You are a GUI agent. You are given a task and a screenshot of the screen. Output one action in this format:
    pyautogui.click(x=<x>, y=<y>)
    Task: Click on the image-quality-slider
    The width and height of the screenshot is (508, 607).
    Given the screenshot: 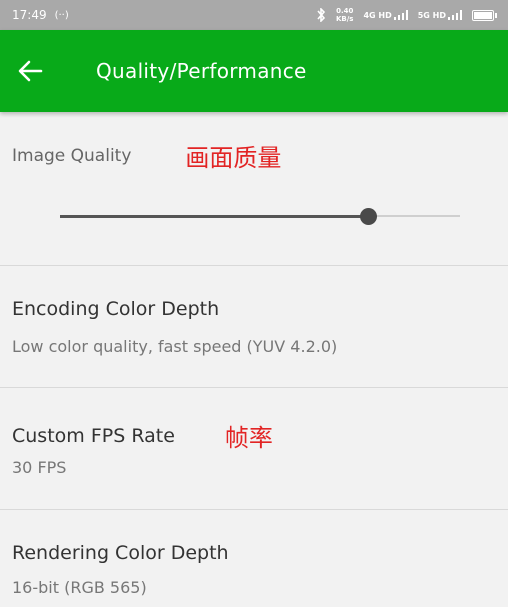 What is the action you would take?
    pyautogui.click(x=260, y=216)
    